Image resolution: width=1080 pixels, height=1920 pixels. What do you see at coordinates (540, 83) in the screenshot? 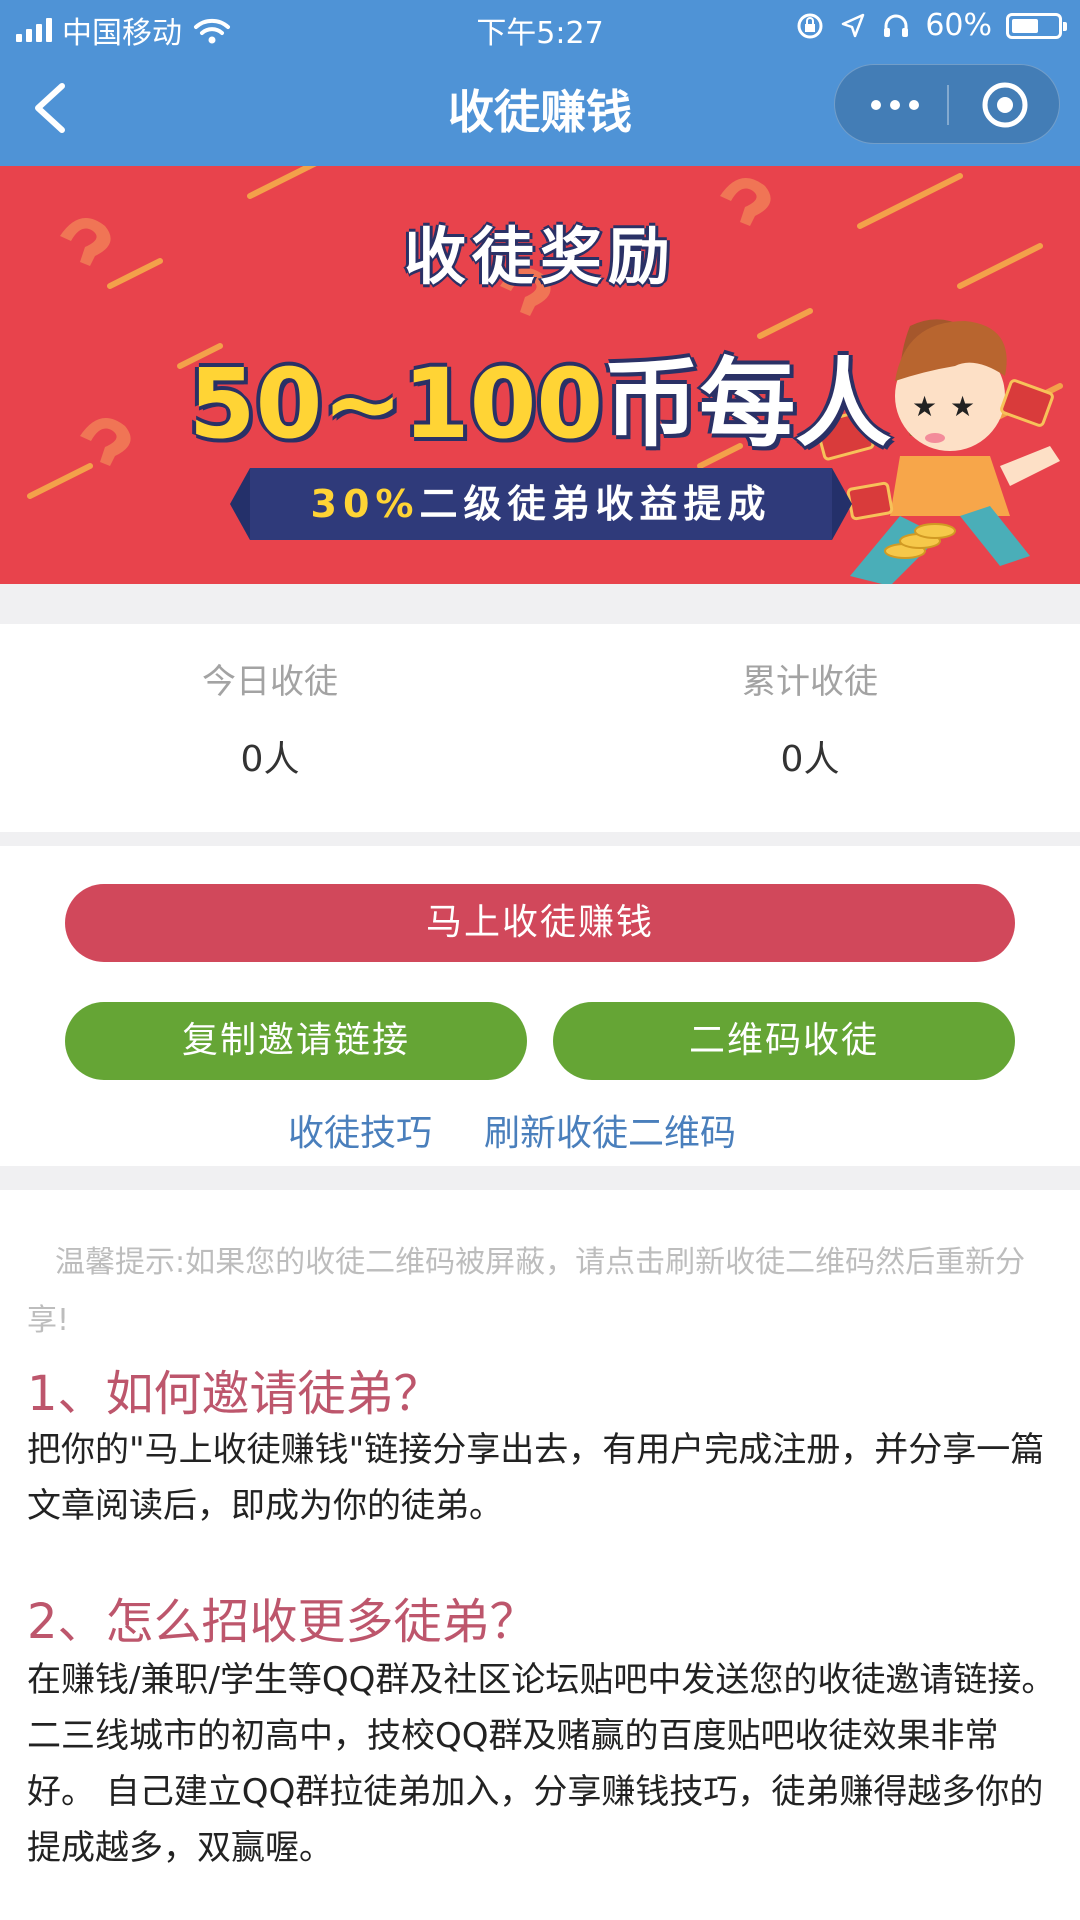
I see `top-bar: 中国移动 下午5:27 60% 收徒赚钱` at bounding box center [540, 83].